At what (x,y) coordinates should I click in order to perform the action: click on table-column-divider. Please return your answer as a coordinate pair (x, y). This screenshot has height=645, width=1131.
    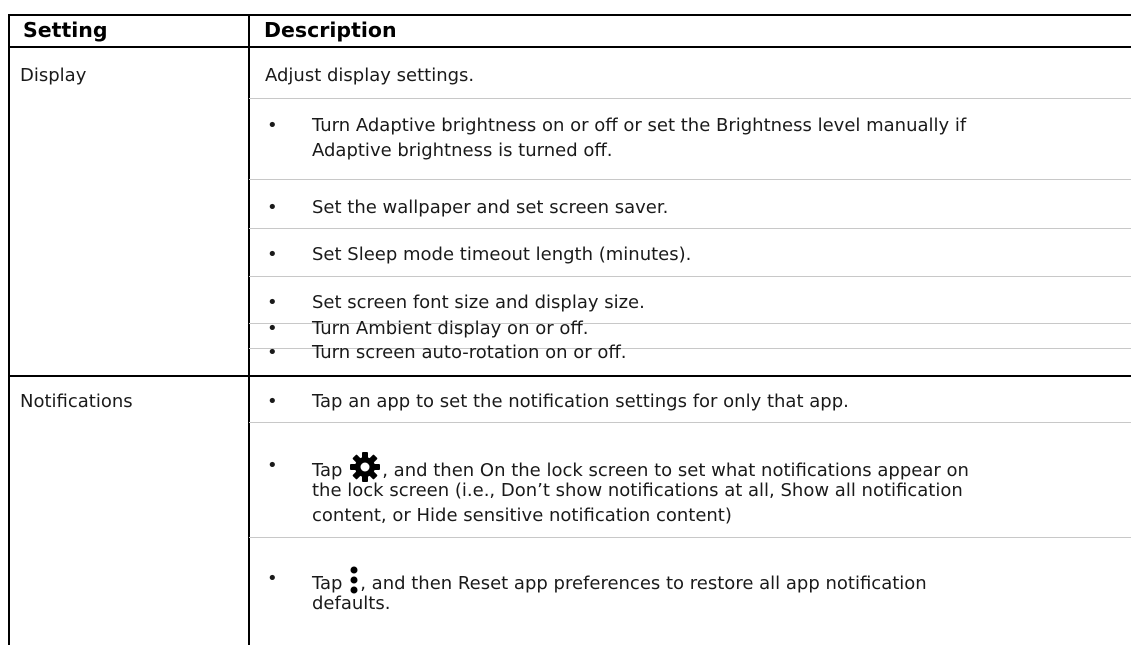
    Looking at the image, I should click on (249, 329).